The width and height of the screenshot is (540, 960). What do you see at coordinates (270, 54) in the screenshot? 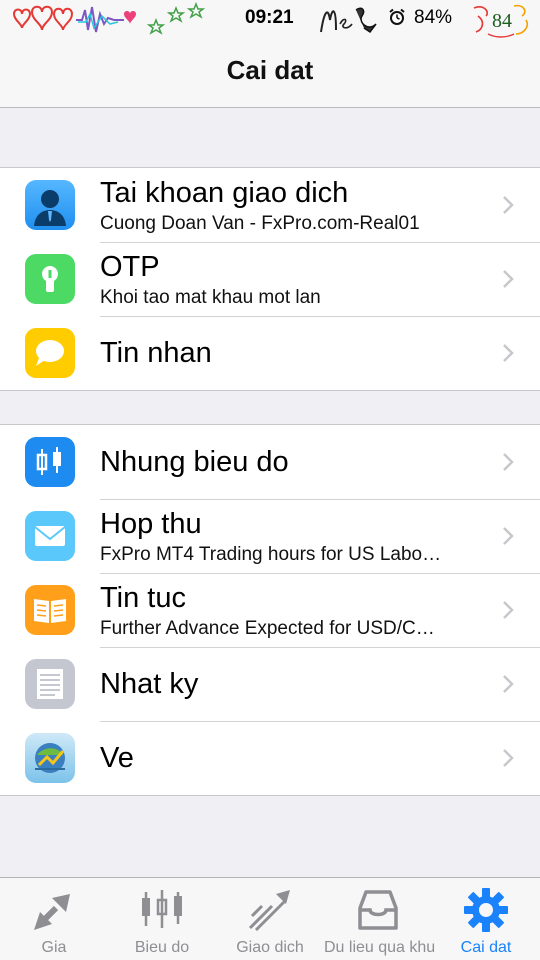
I see `top-bar: 09:21 84% 84 Cai dat` at bounding box center [270, 54].